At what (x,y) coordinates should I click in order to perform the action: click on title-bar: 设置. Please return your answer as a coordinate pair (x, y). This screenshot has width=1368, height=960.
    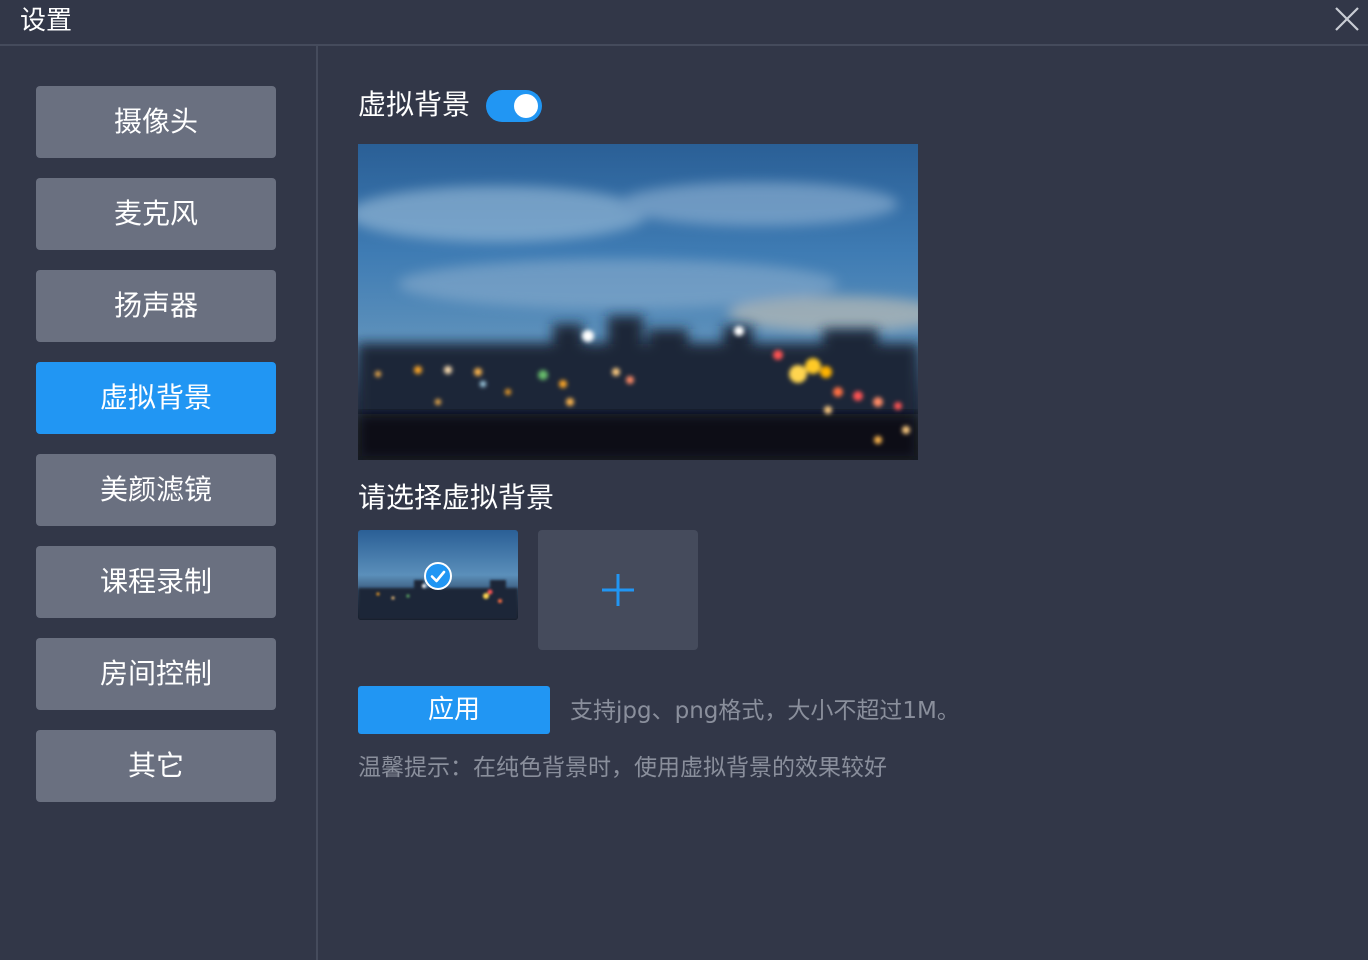
    Looking at the image, I should click on (684, 23).